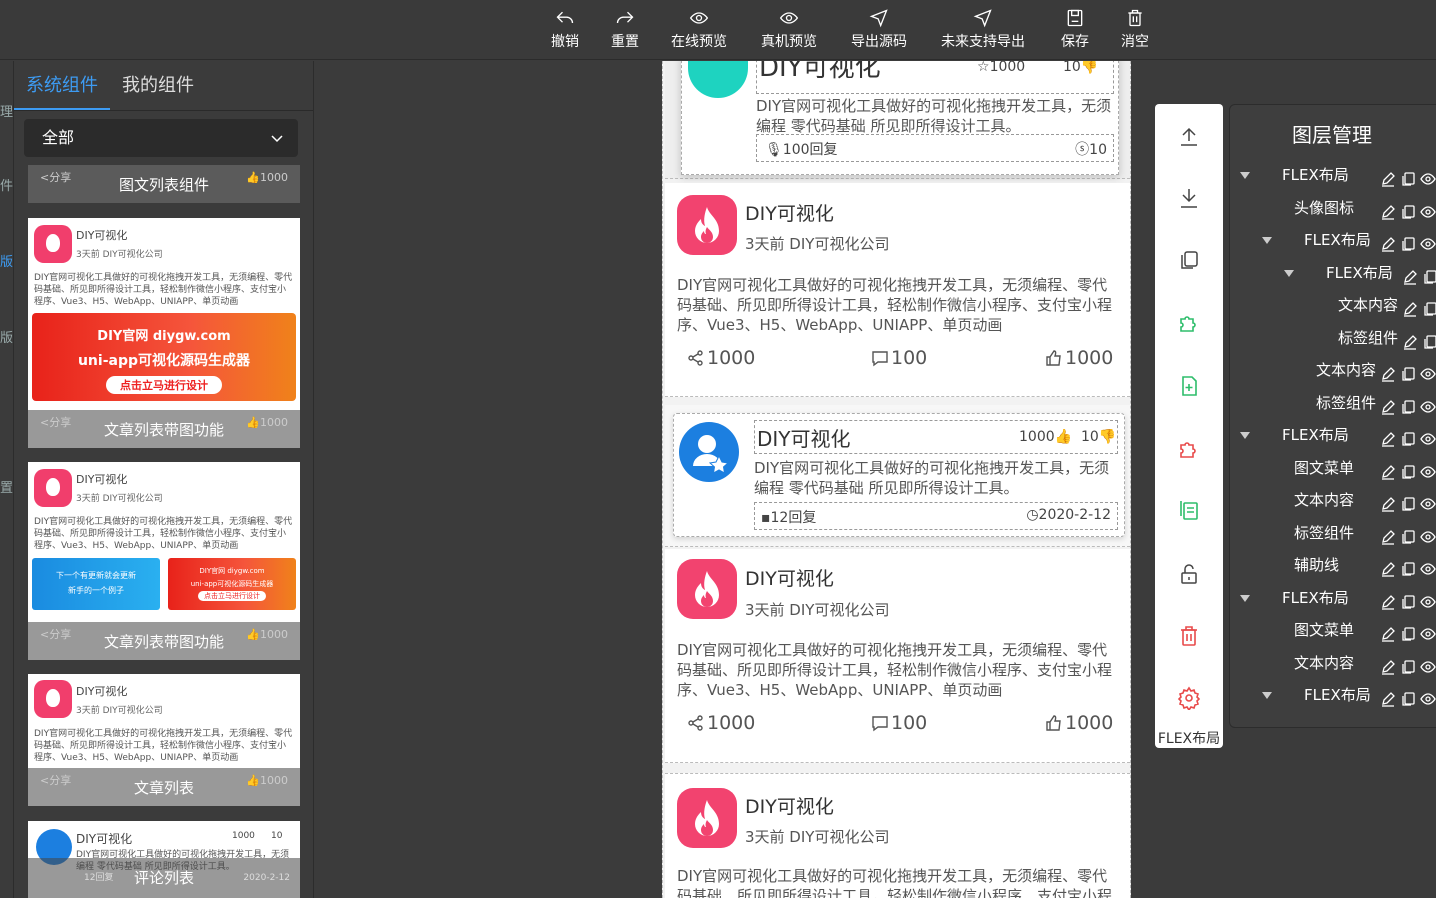 Image resolution: width=1436 pixels, height=898 pixels. What do you see at coordinates (1135, 31) in the screenshot?
I see `clear-button: 消空` at bounding box center [1135, 31].